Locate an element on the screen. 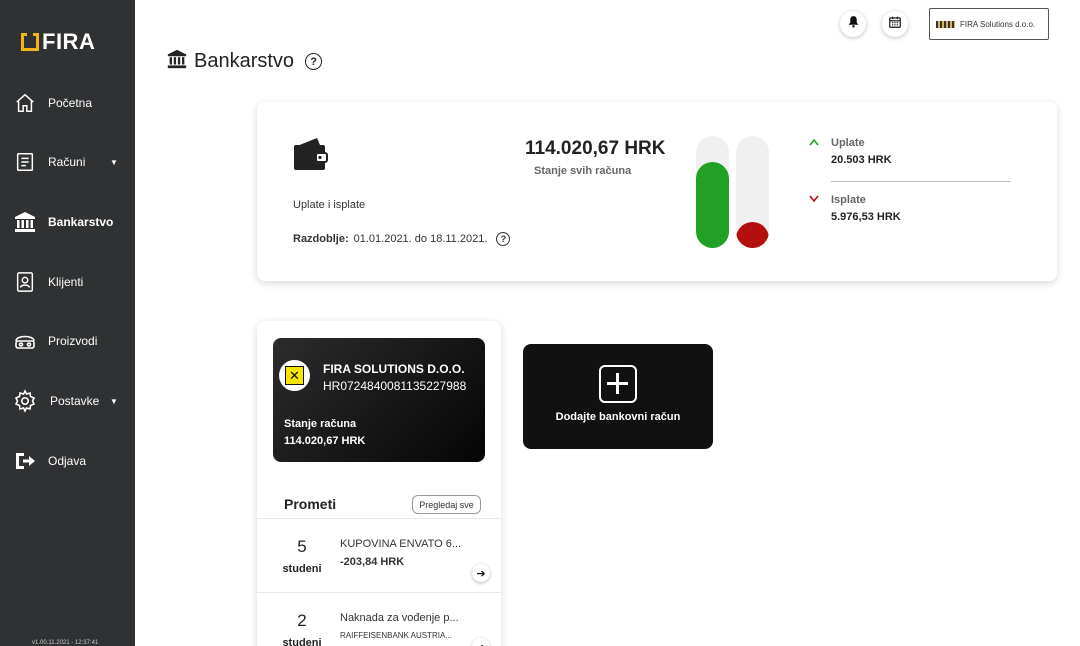 This screenshot has width=1080, height=646. company-selector: FIRA Solutions d.o.o. is located at coordinates (989, 24).